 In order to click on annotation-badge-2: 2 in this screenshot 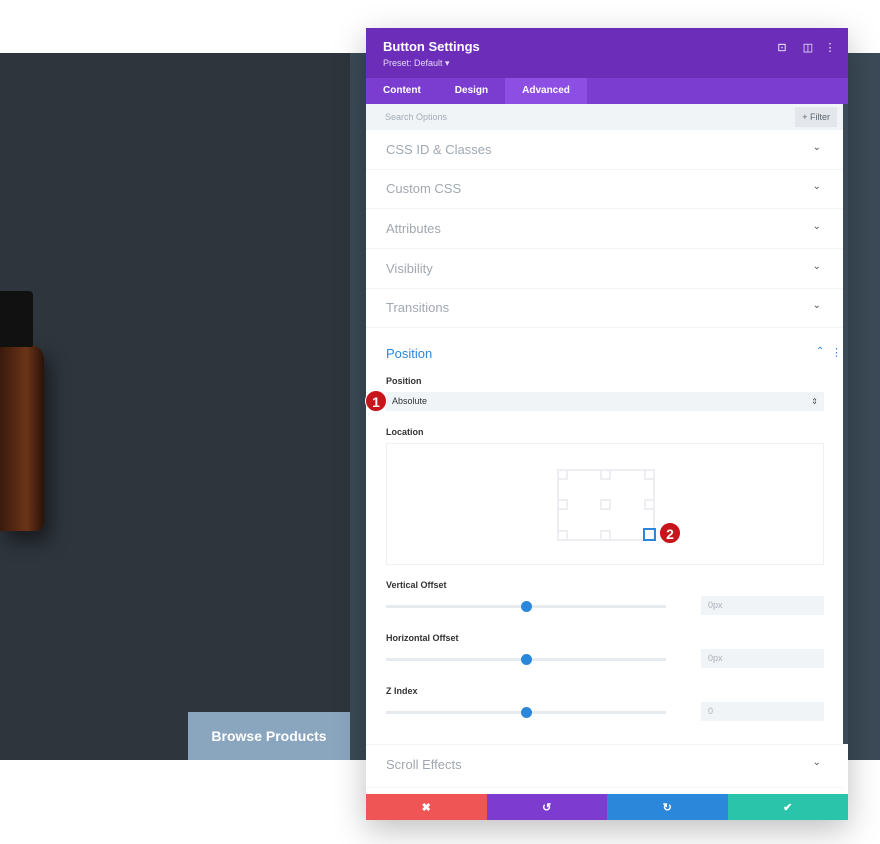, I will do `click(670, 533)`.